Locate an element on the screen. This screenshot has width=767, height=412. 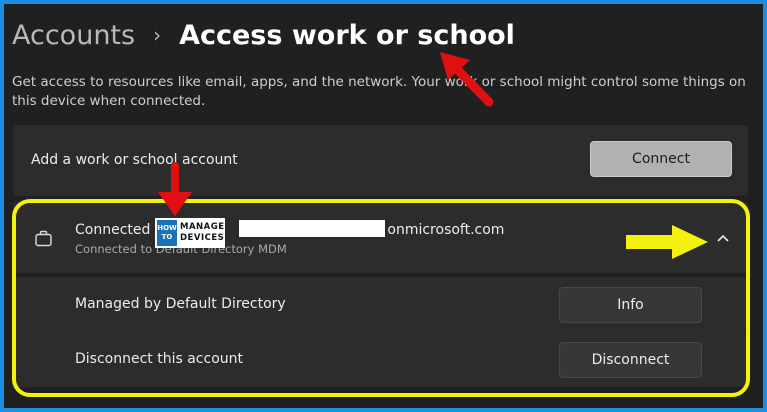
disconnect-label: Disconnect this account is located at coordinates (159, 359).